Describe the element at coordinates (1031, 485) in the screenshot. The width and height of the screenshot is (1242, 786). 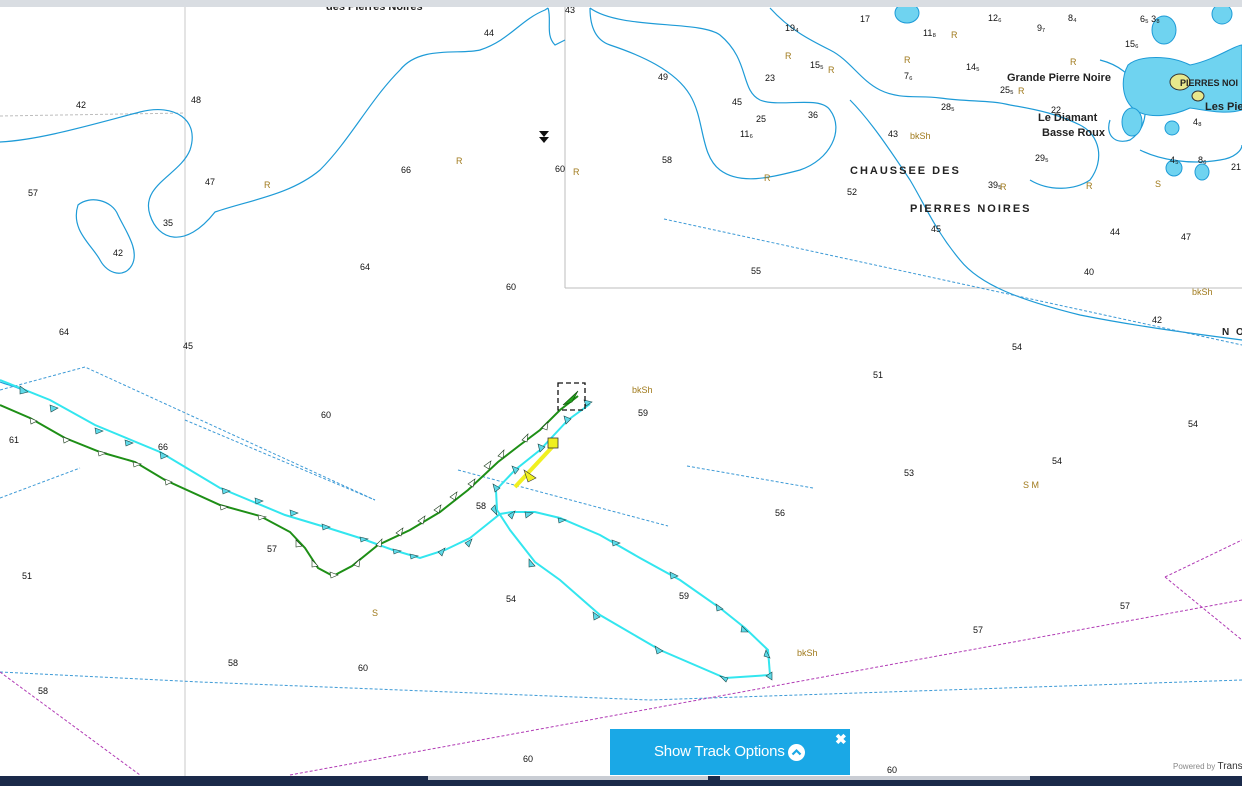
I see `seabed-label: S M` at that location.